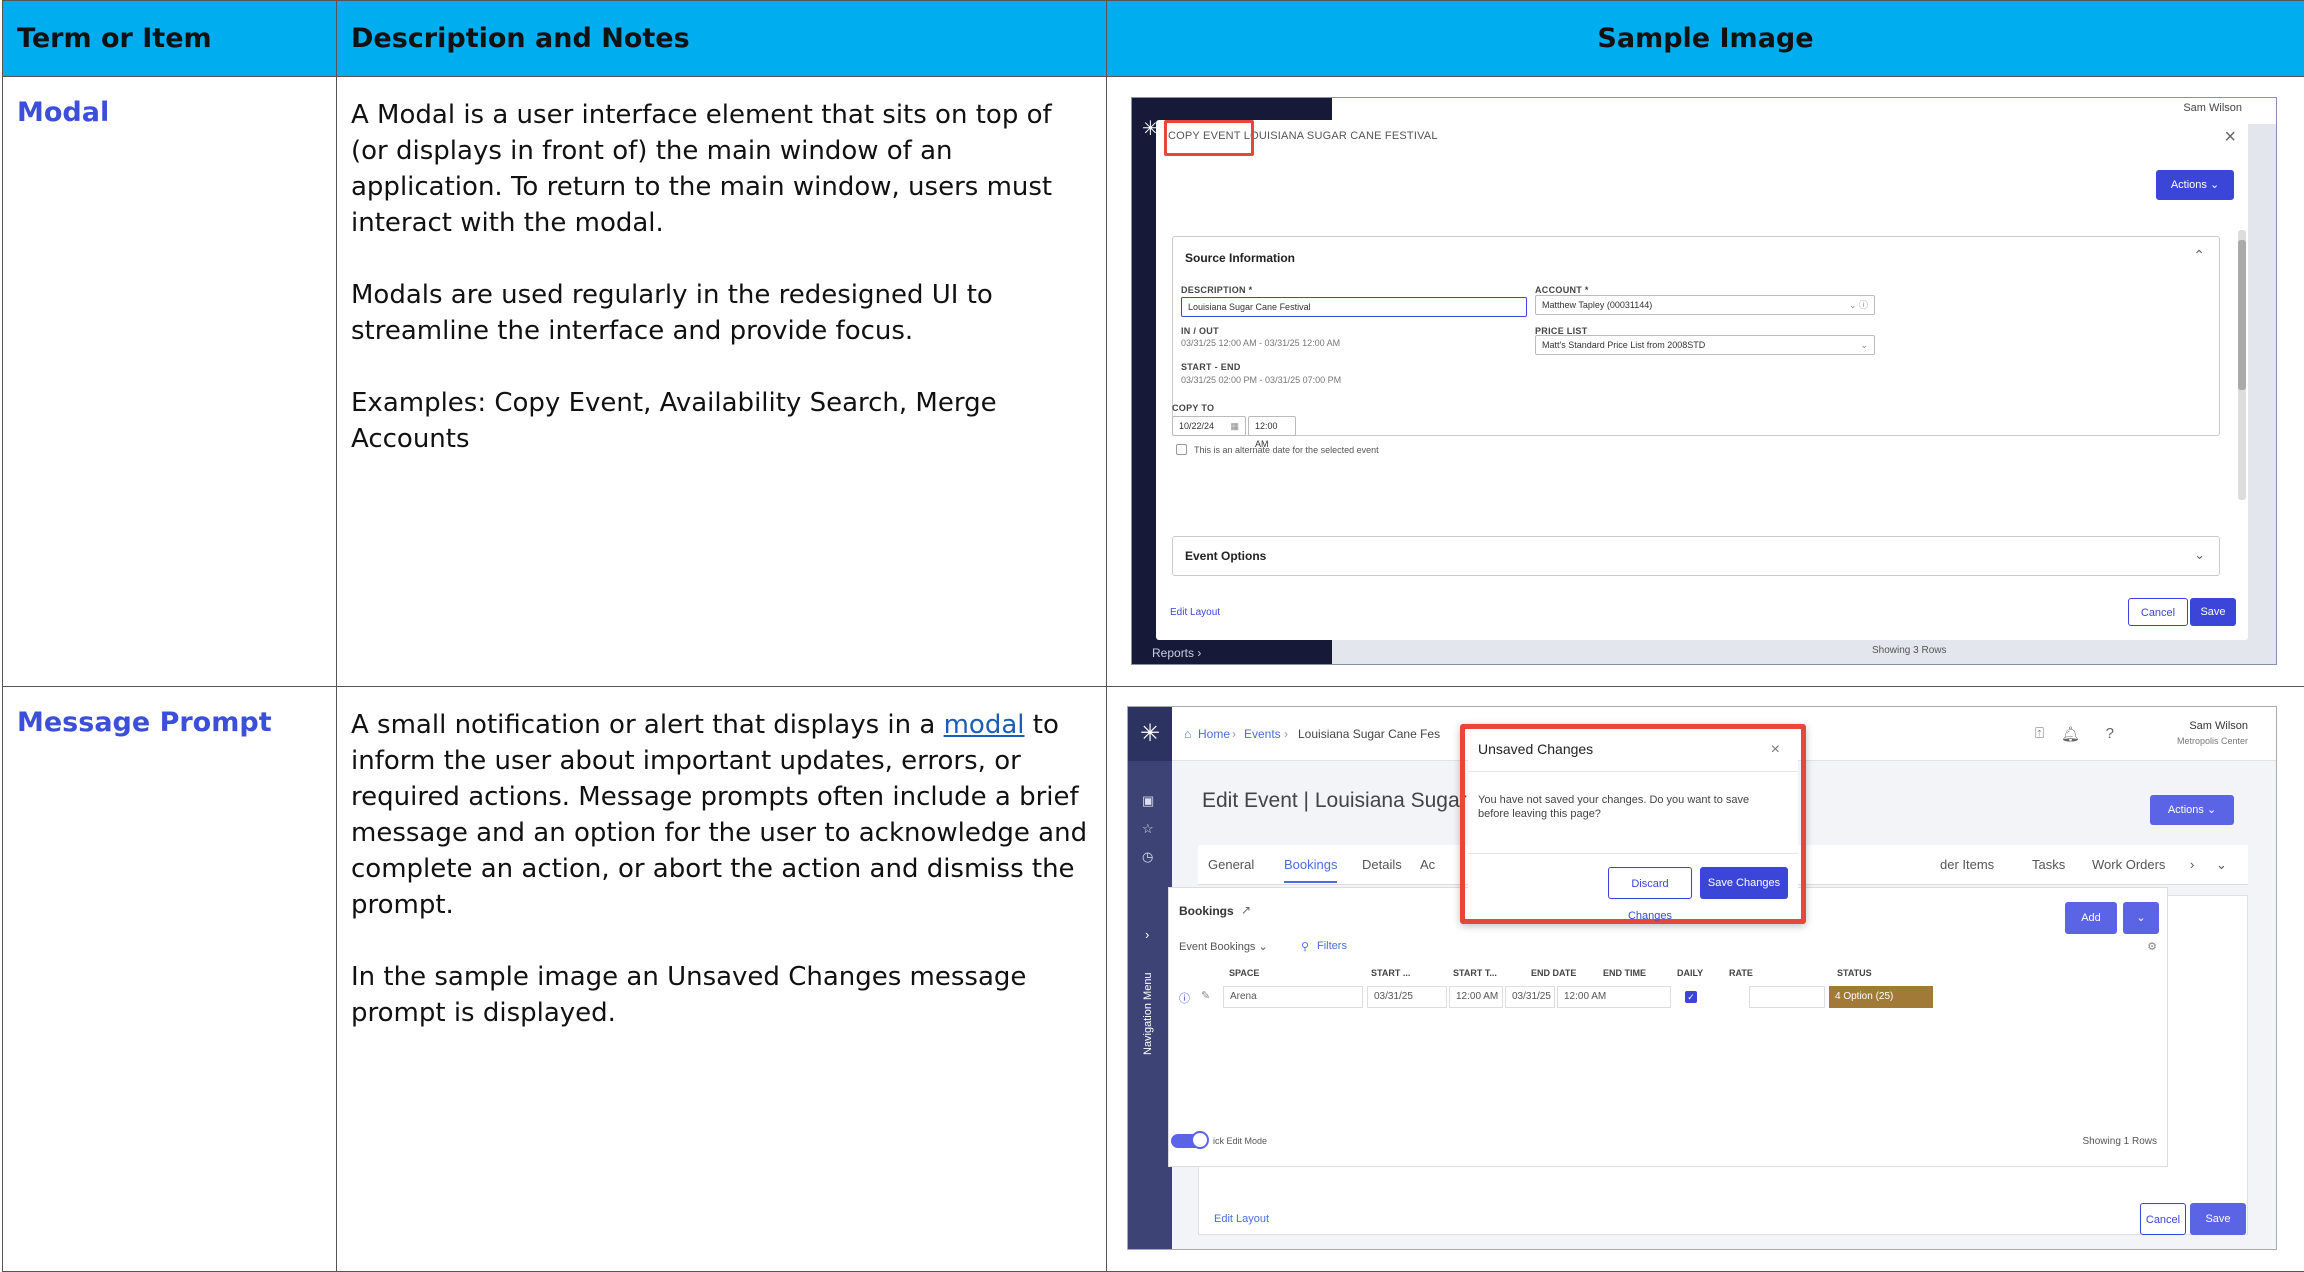 The height and width of the screenshot is (1272, 2304). Describe the element at coordinates (1382, 864) in the screenshot. I see `tab-details: Details` at that location.